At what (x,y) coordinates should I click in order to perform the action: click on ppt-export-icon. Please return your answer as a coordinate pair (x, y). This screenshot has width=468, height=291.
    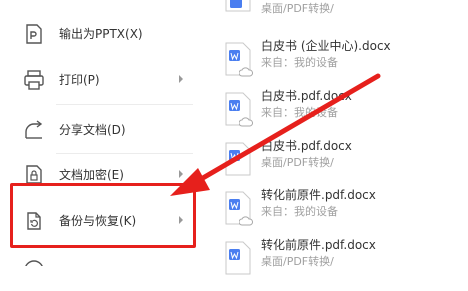
    Looking at the image, I should click on (34, 34).